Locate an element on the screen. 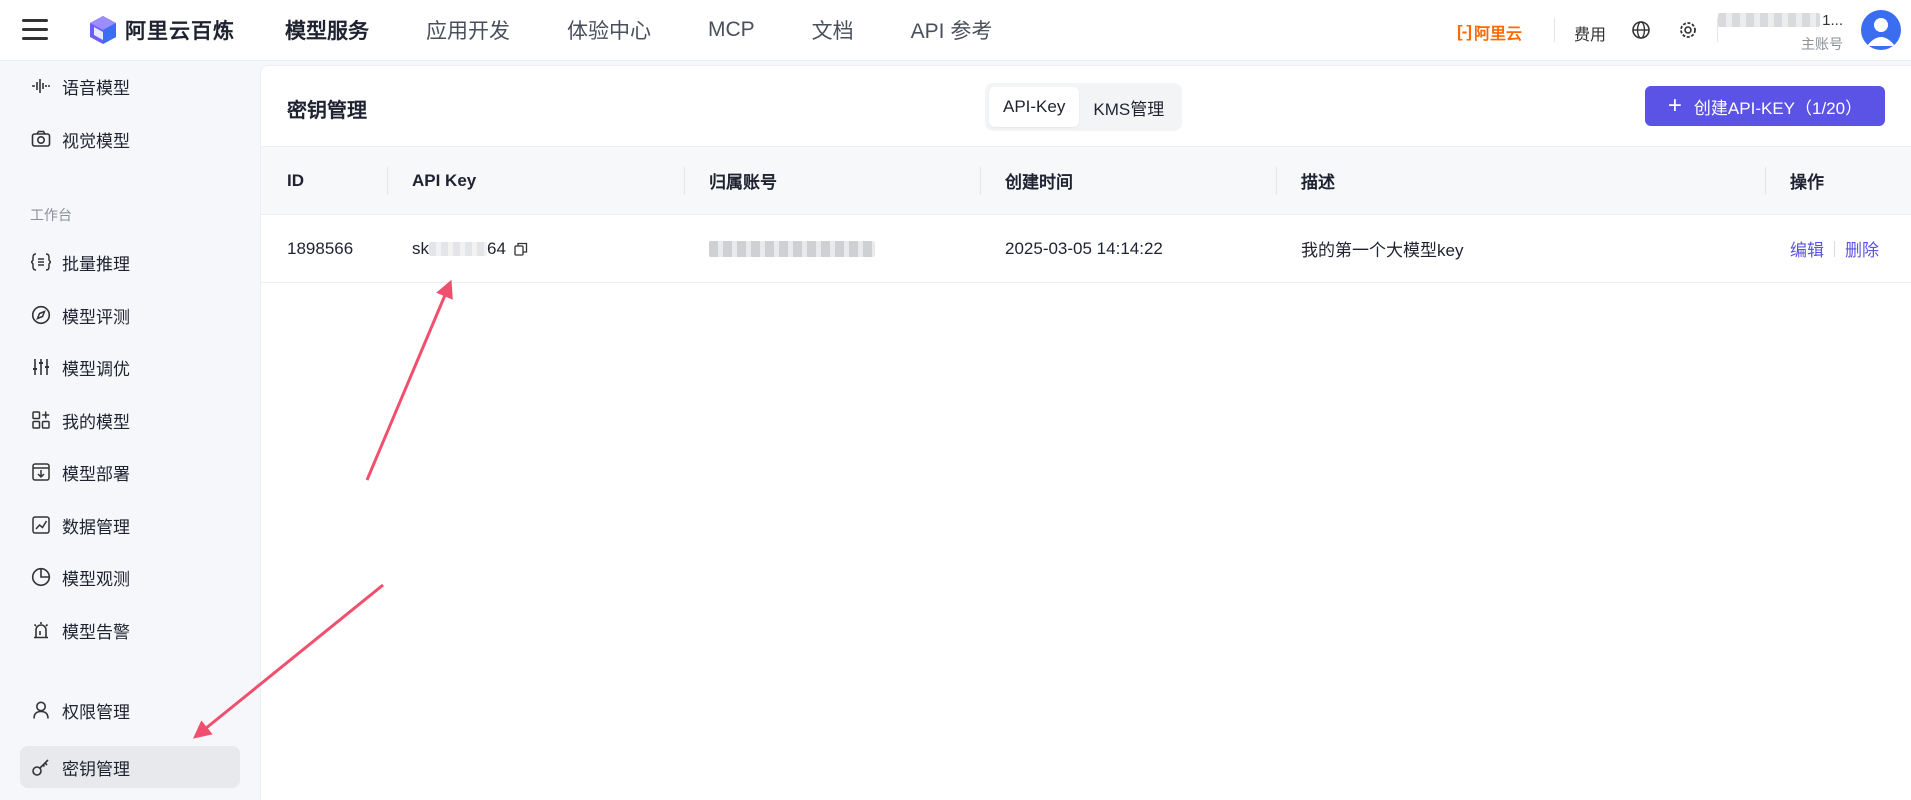 The image size is (1911, 800). create-api-key-label: 创建API-KEY（1/20） is located at coordinates (1778, 108).